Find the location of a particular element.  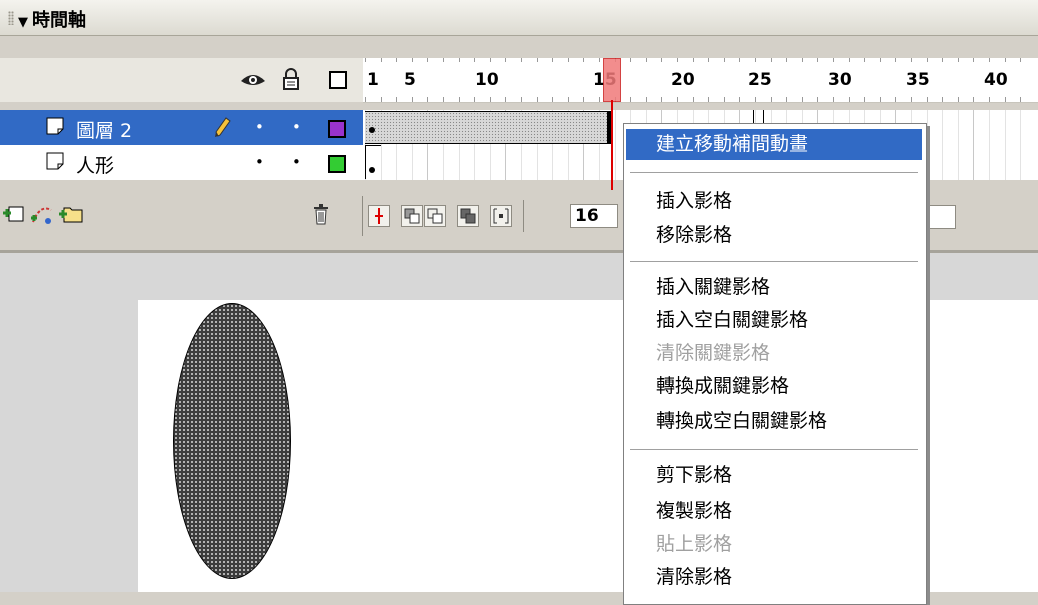

layer-row-layer2: 圖層 2 • • is located at coordinates (181, 127).